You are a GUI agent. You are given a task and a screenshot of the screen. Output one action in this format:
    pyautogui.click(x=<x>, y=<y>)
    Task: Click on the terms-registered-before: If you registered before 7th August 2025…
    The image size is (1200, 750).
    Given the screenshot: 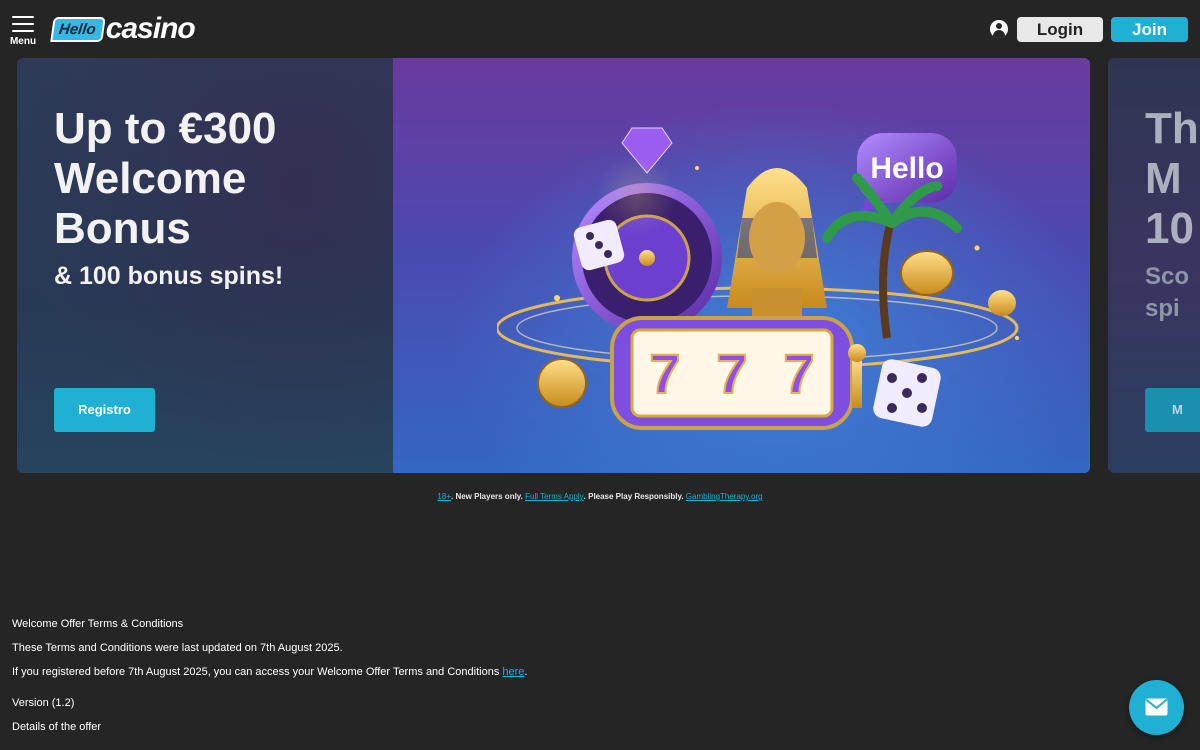 What is the action you would take?
    pyautogui.click(x=269, y=672)
    